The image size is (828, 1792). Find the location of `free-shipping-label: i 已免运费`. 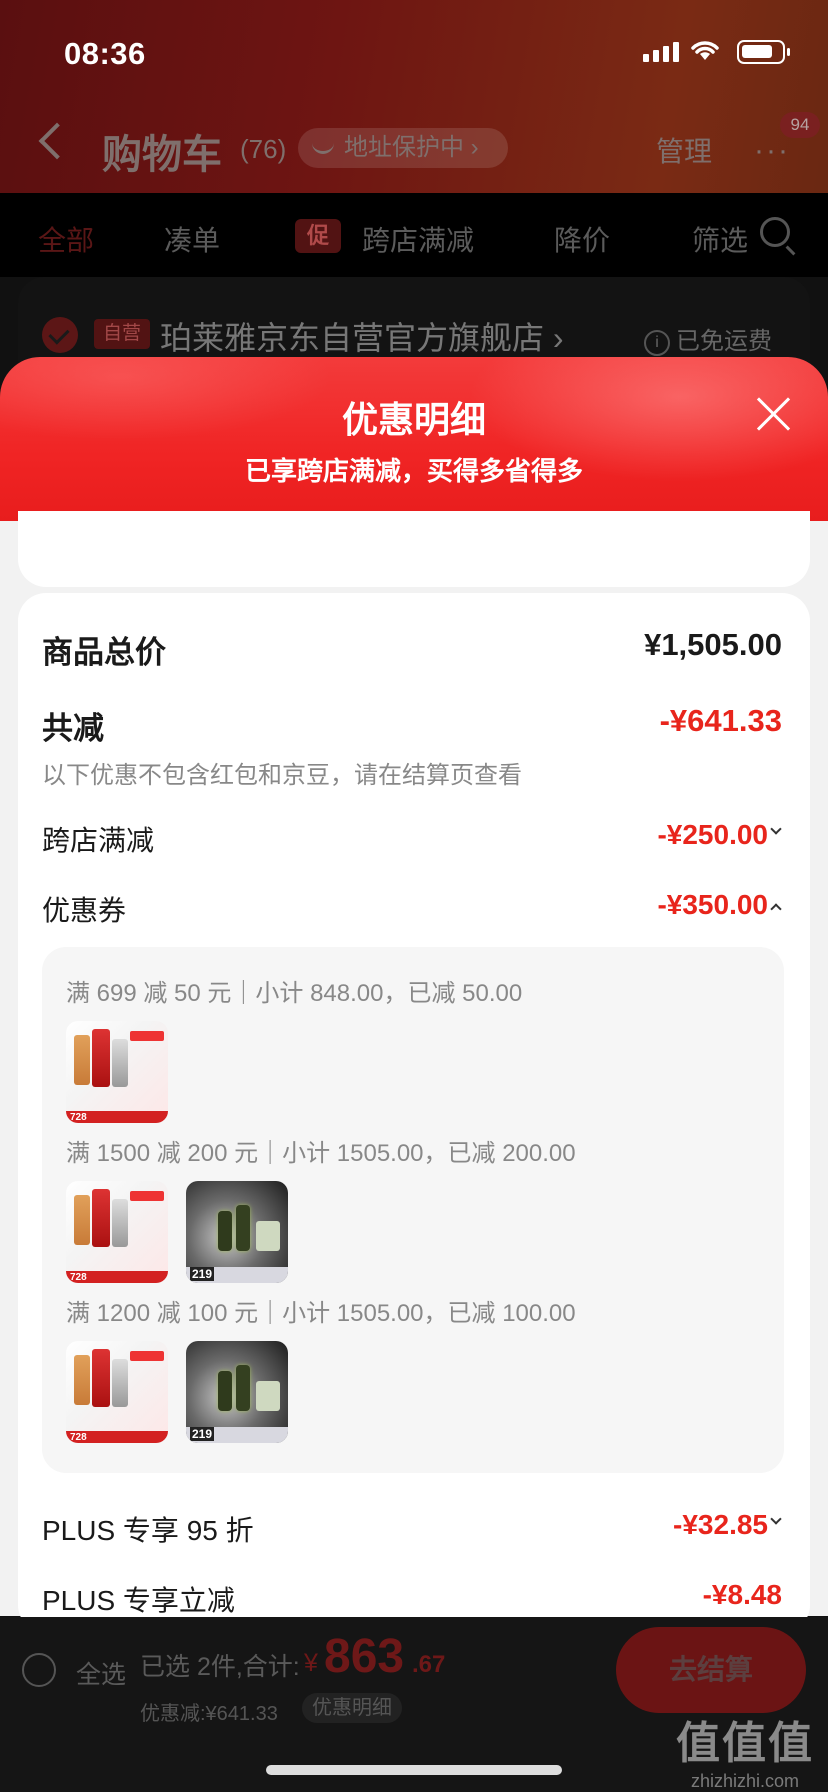

free-shipping-label: i 已免运费 is located at coordinates (708, 338).